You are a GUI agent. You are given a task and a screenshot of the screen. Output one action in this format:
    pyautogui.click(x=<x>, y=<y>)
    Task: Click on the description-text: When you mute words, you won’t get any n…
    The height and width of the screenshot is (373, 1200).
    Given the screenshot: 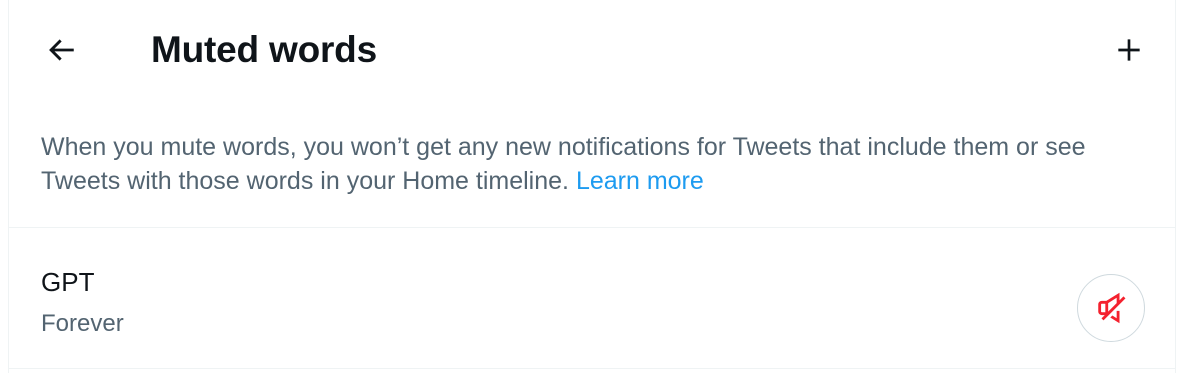 What is the action you would take?
    pyautogui.click(x=563, y=164)
    